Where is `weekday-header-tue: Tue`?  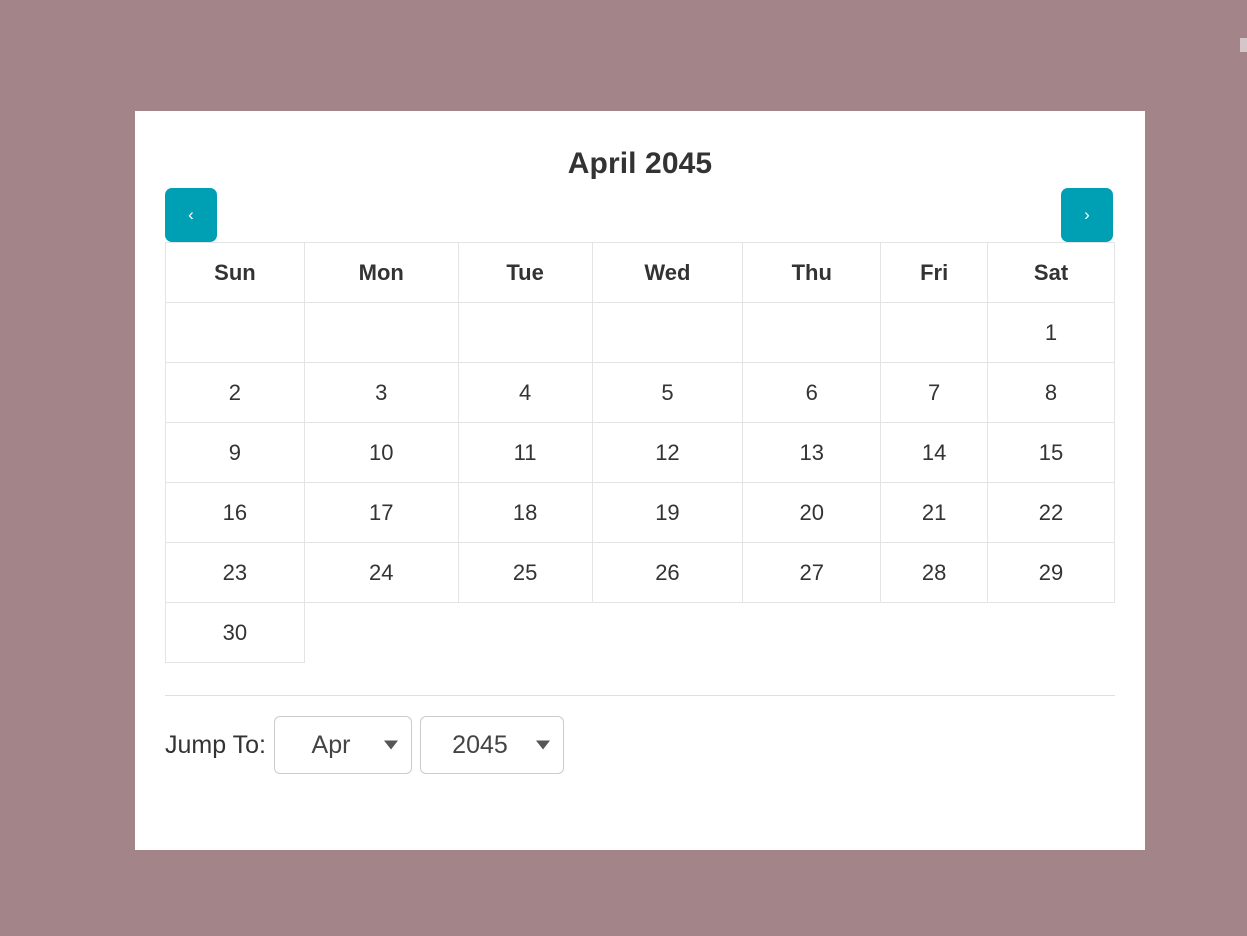
weekday-header-tue: Tue is located at coordinates (525, 272).